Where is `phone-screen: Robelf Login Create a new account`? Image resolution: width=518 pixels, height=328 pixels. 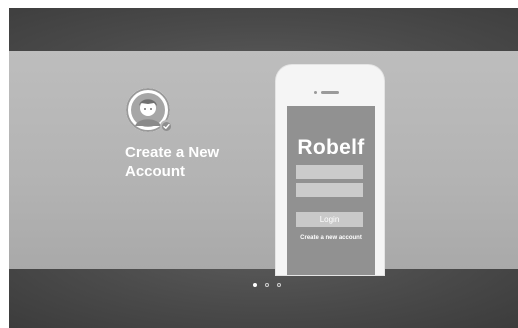
phone-screen: Robelf Login Create a new account is located at coordinates (331, 190).